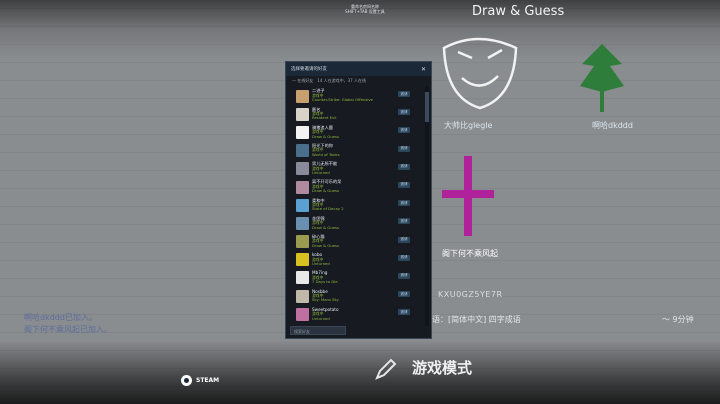 The width and height of the screenshot is (720, 404). What do you see at coordinates (476, 319) in the screenshot?
I see `language-label: 语：[简体中文] 四字成语` at bounding box center [476, 319].